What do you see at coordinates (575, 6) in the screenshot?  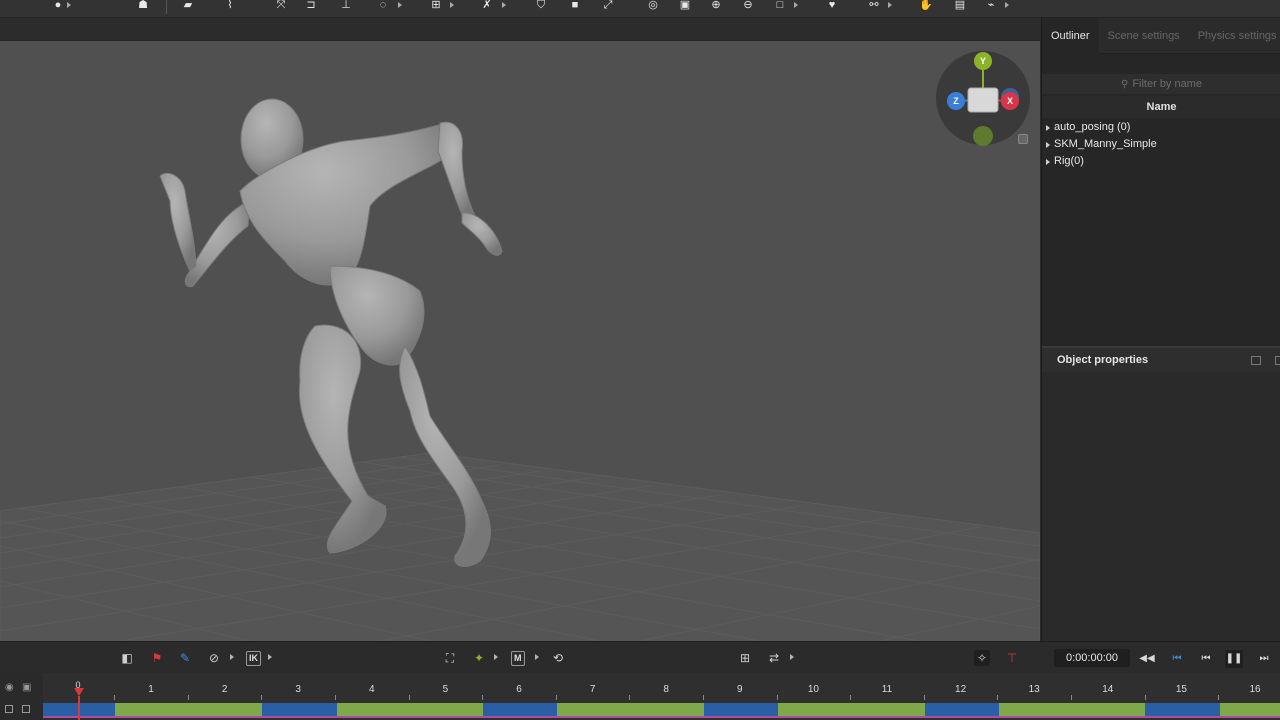 I see `camera-icon: ■` at bounding box center [575, 6].